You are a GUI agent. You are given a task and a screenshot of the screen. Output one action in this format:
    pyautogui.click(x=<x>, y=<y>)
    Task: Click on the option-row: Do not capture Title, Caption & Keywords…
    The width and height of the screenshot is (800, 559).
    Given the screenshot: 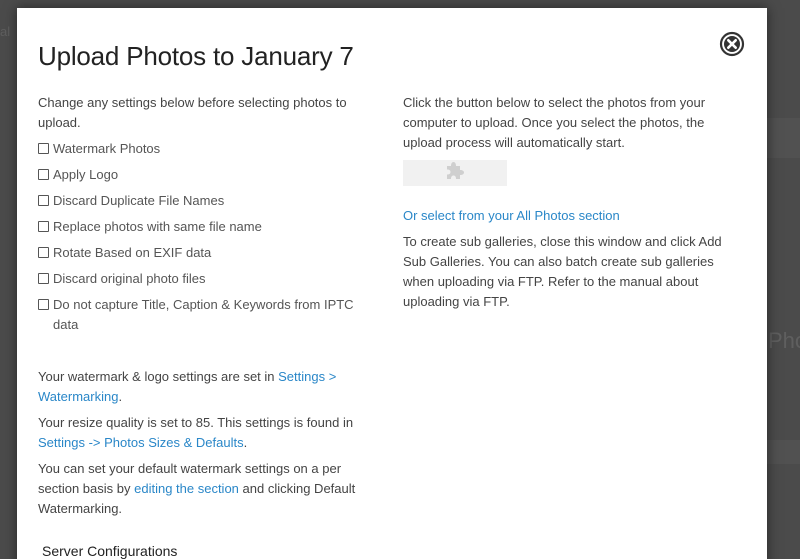 What is the action you would take?
    pyautogui.click(x=203, y=315)
    